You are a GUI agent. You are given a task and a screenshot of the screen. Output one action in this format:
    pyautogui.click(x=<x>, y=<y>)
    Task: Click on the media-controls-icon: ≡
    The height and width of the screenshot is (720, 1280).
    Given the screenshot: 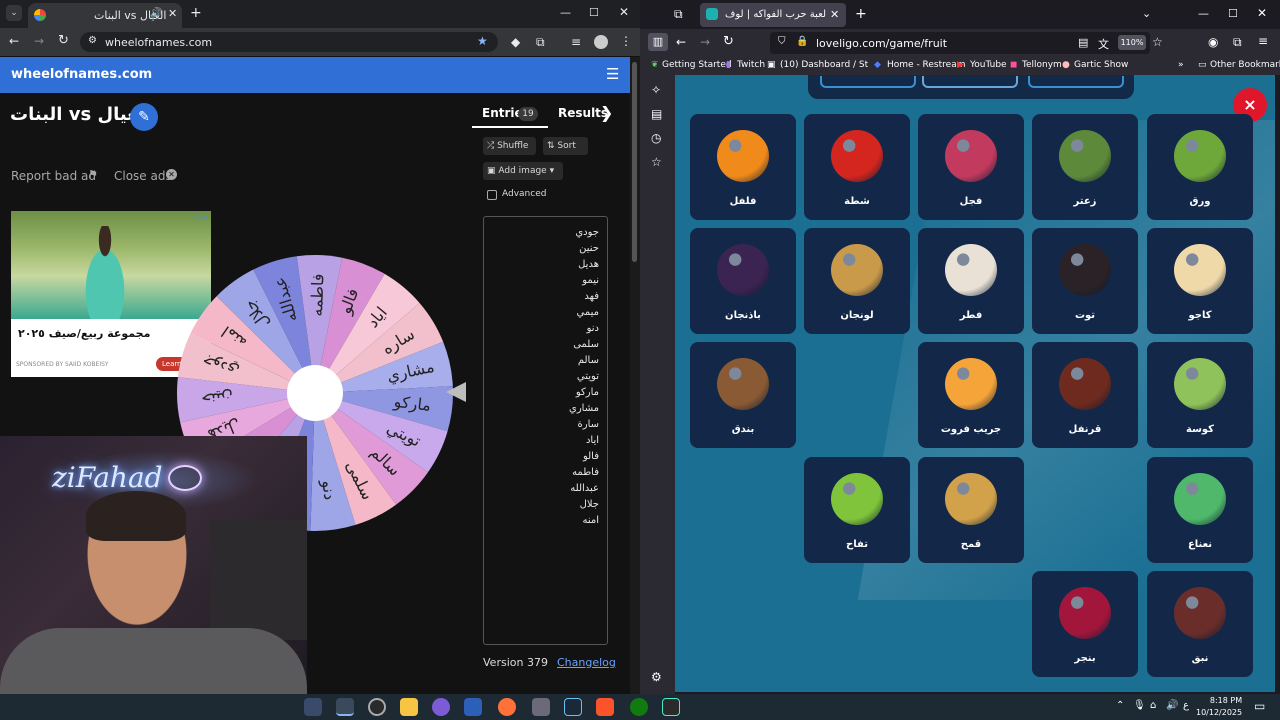 What is the action you would take?
    pyautogui.click(x=576, y=42)
    